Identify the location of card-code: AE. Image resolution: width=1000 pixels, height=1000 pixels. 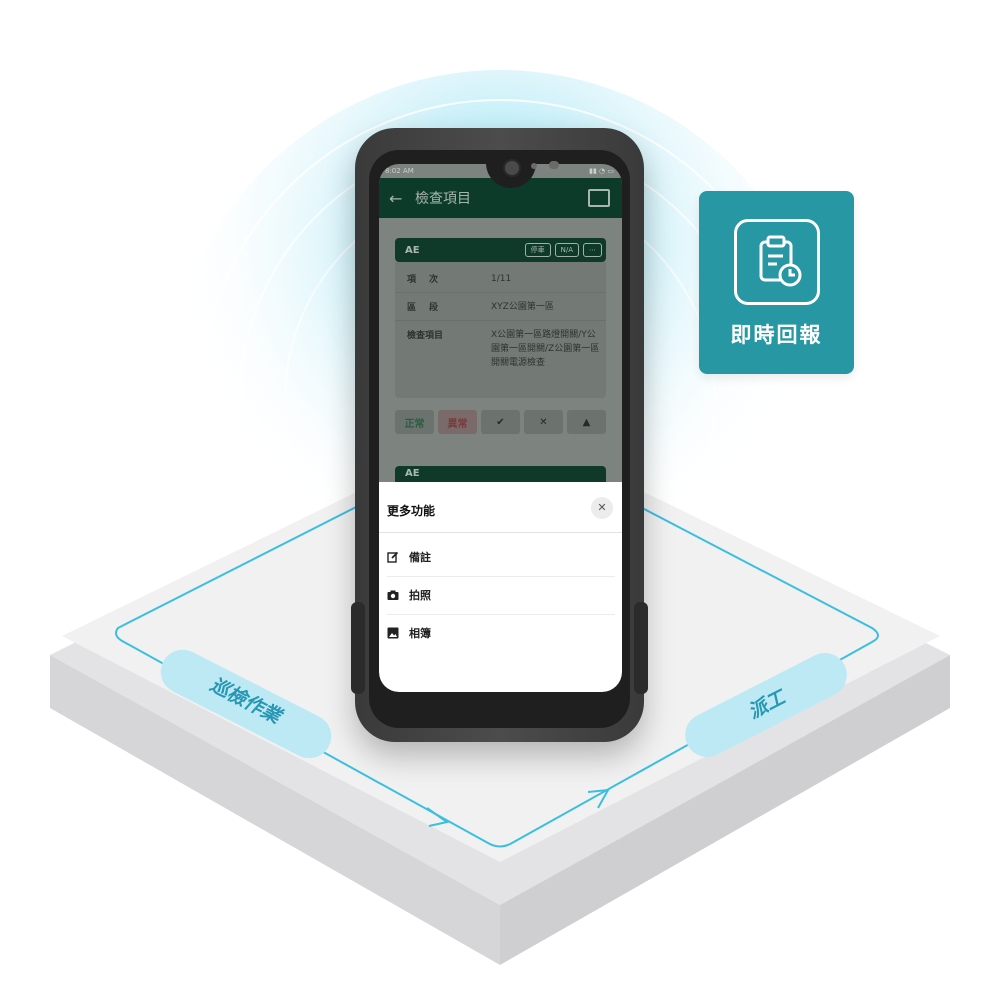
(412, 250).